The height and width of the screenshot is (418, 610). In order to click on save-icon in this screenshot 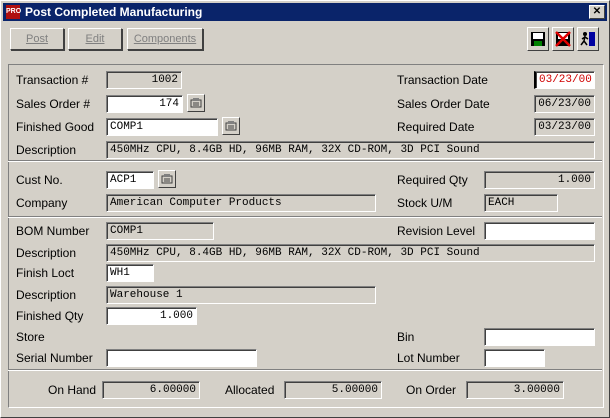, I will do `click(538, 39)`.